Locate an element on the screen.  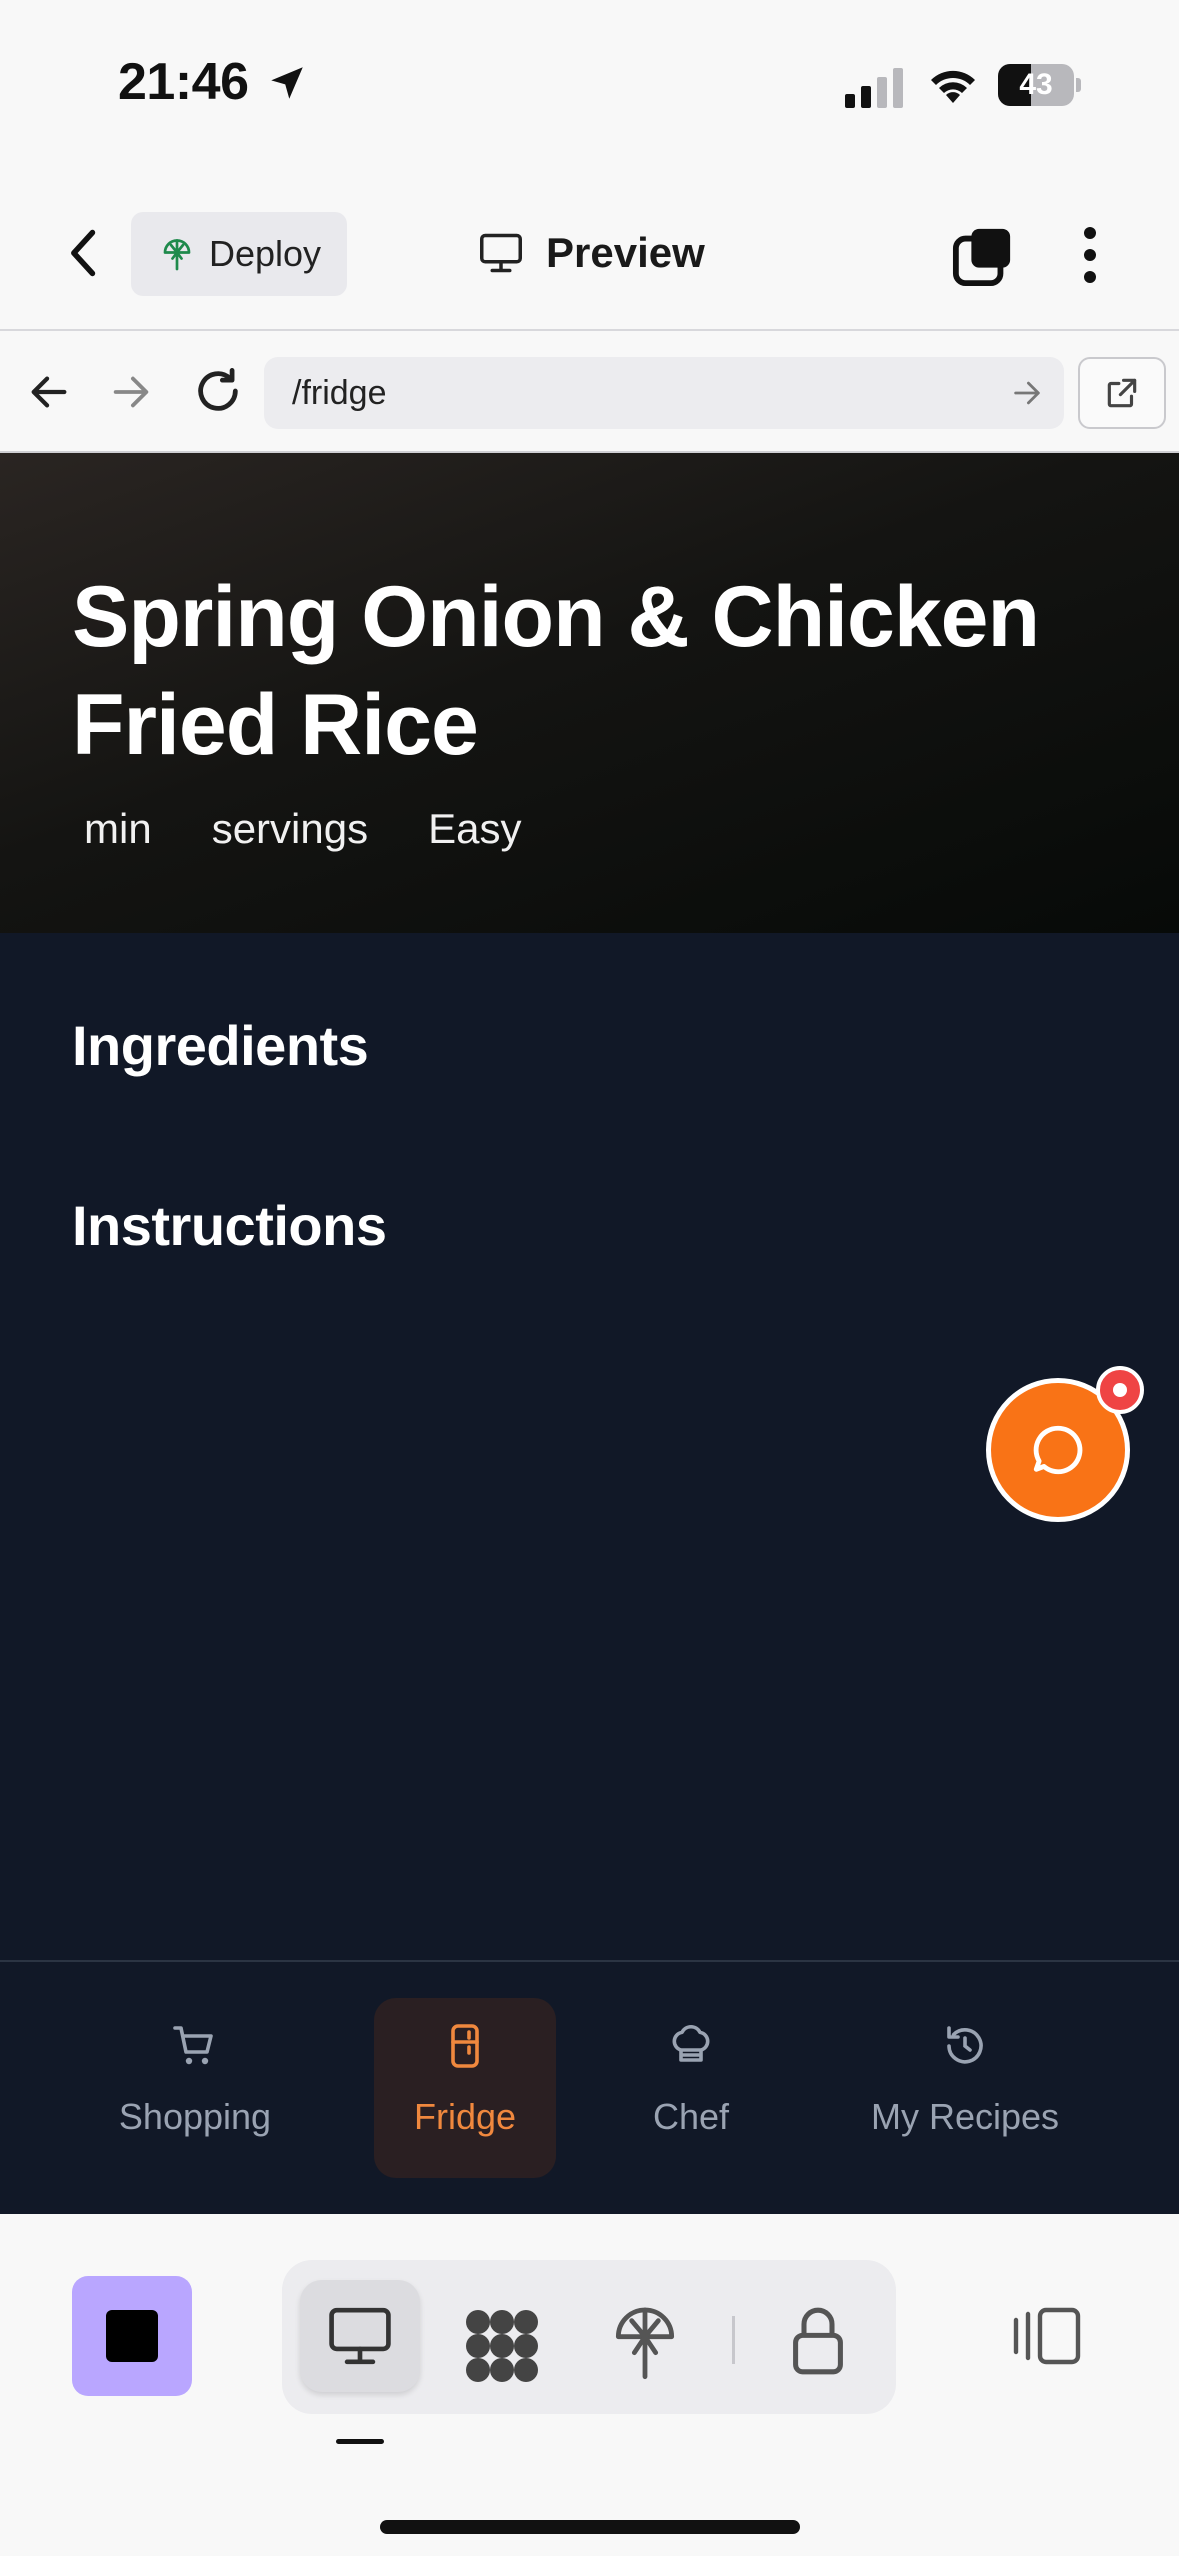
battery-indicator: 43 is located at coordinates (1039, 85).